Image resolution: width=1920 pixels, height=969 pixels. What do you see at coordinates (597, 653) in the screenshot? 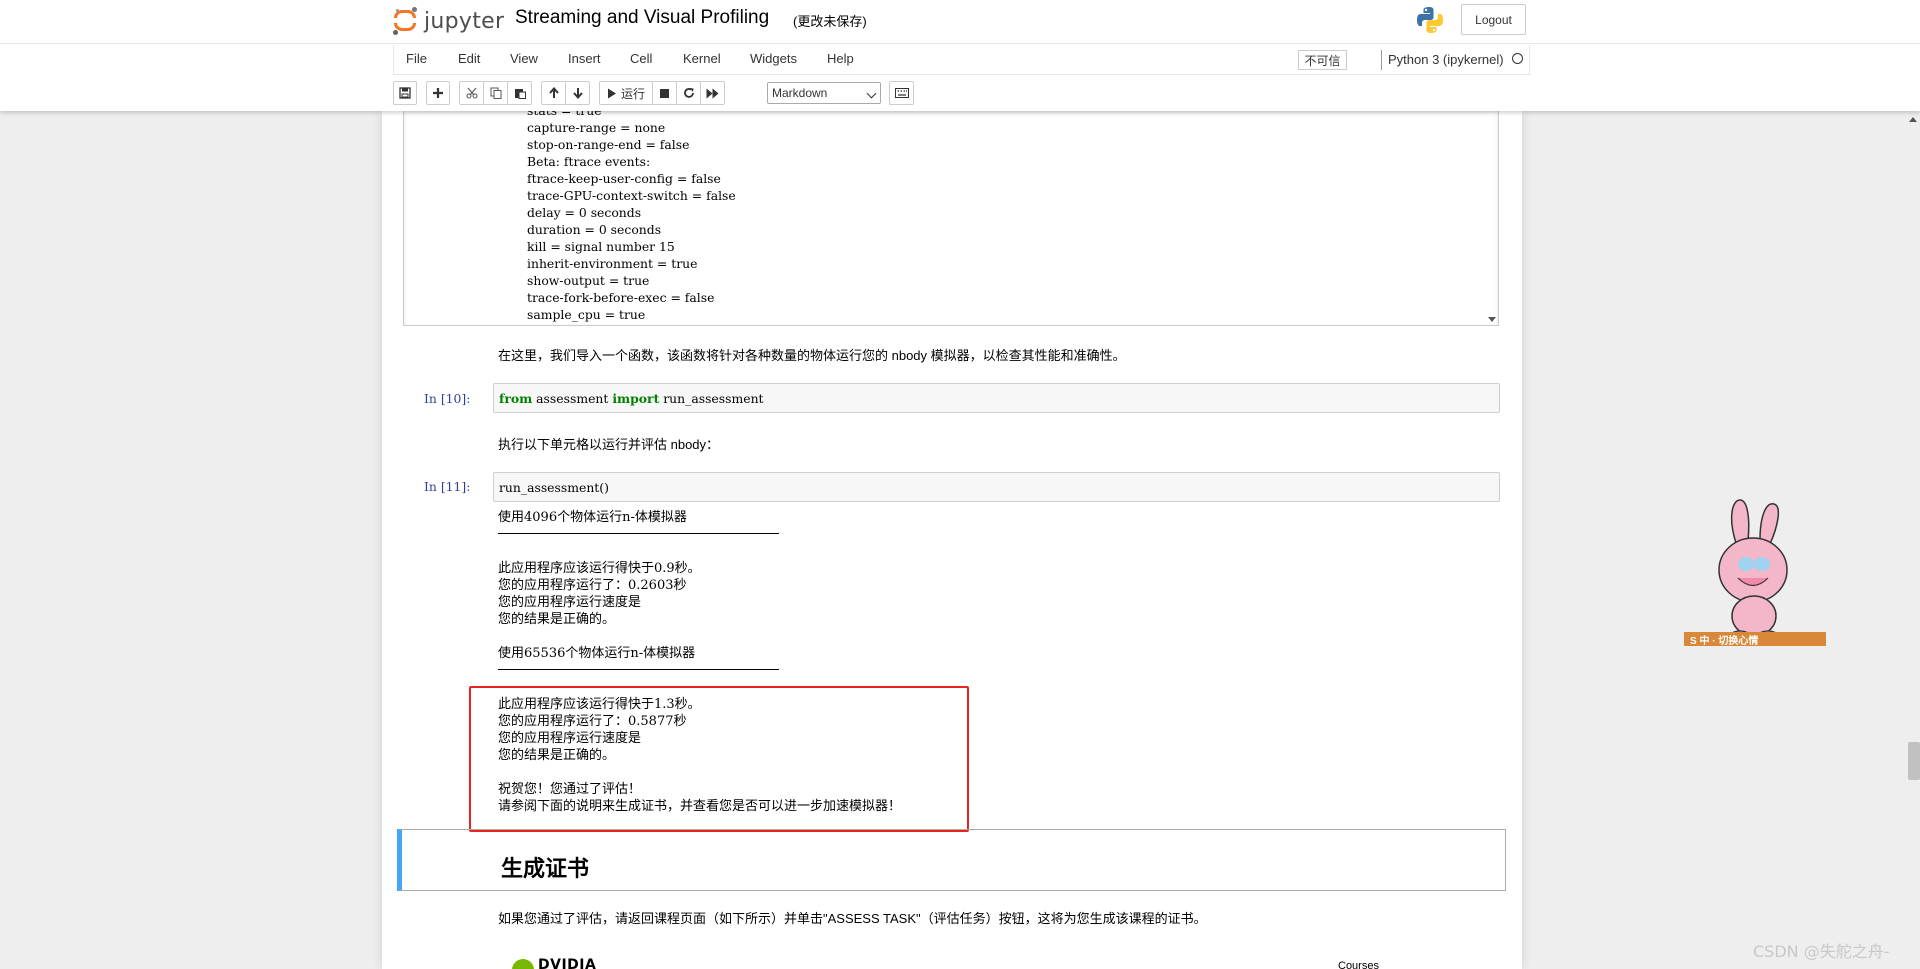
I see `output-title-65536: 使用65536个物体运行n-体模拟器` at bounding box center [597, 653].